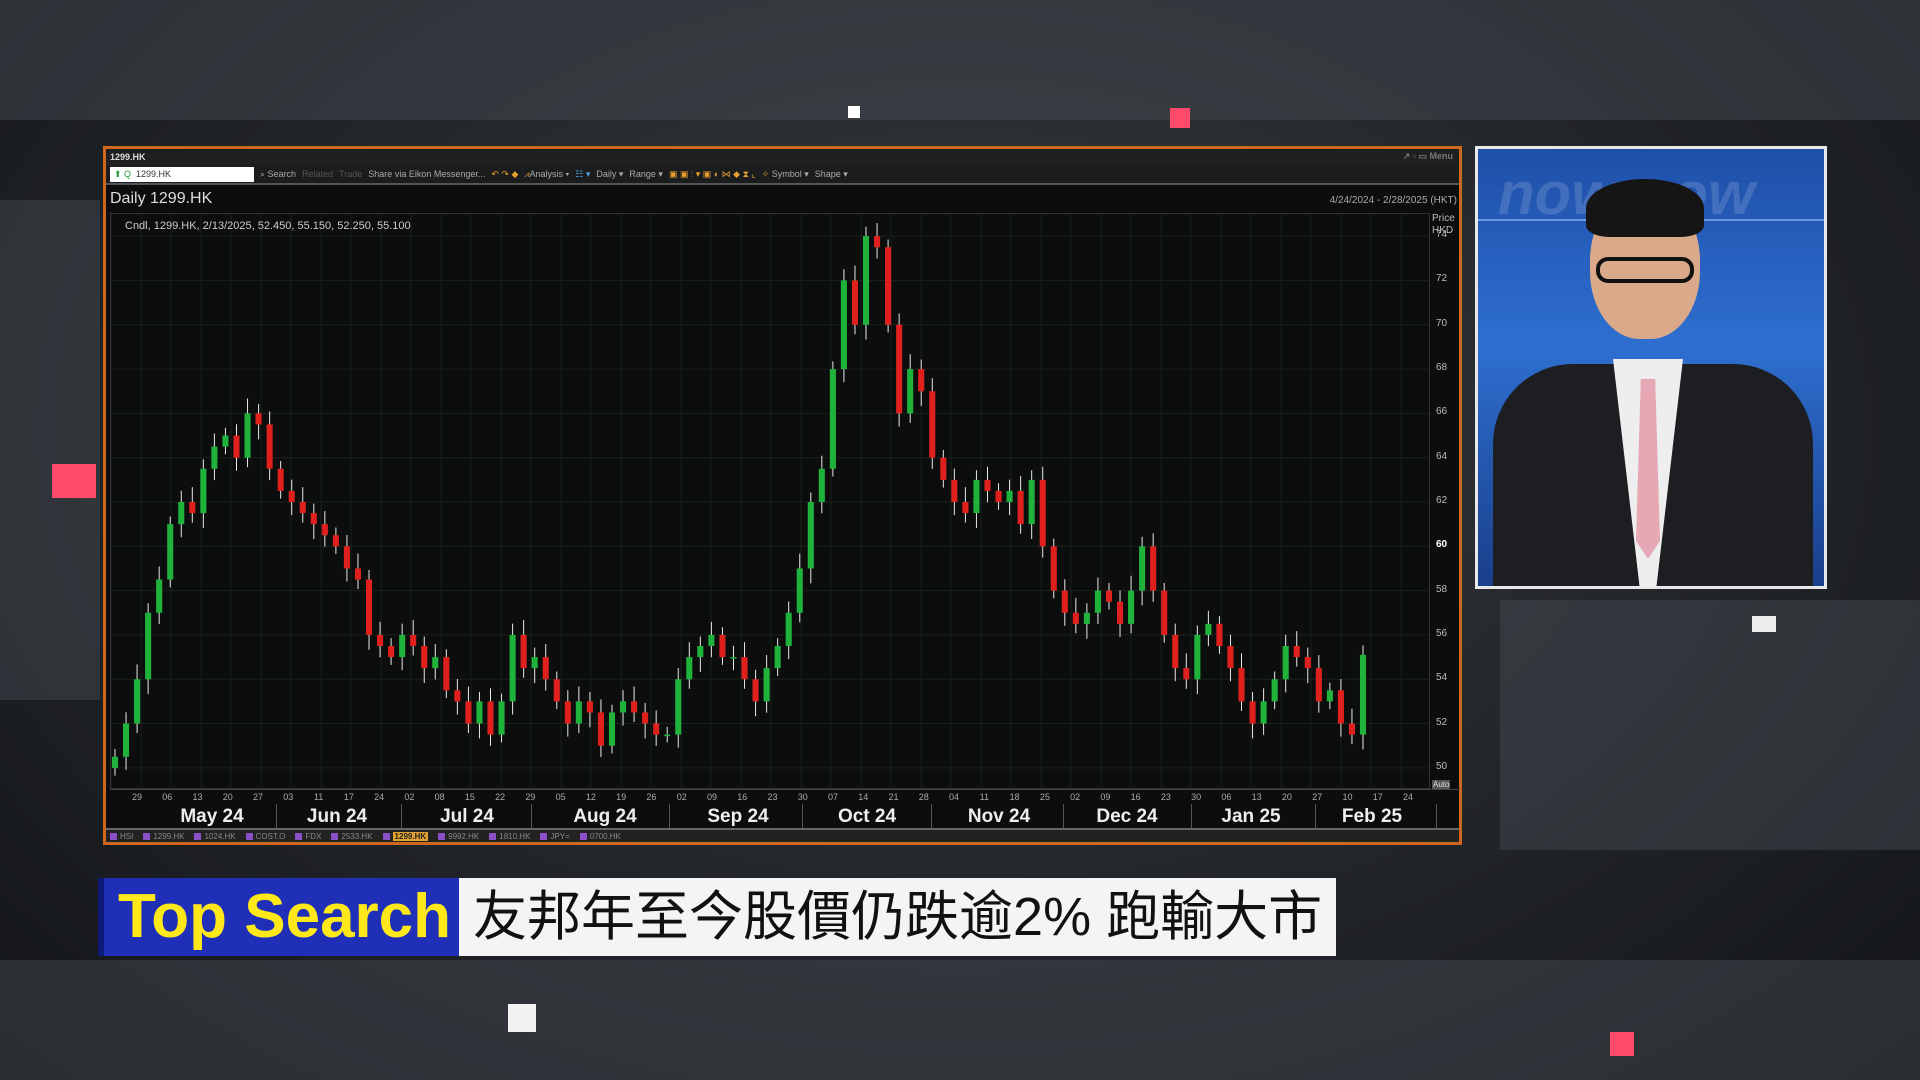 This screenshot has width=1920, height=1080. What do you see at coordinates (1442, 589) in the screenshot?
I see `y-tick-label: 58` at bounding box center [1442, 589].